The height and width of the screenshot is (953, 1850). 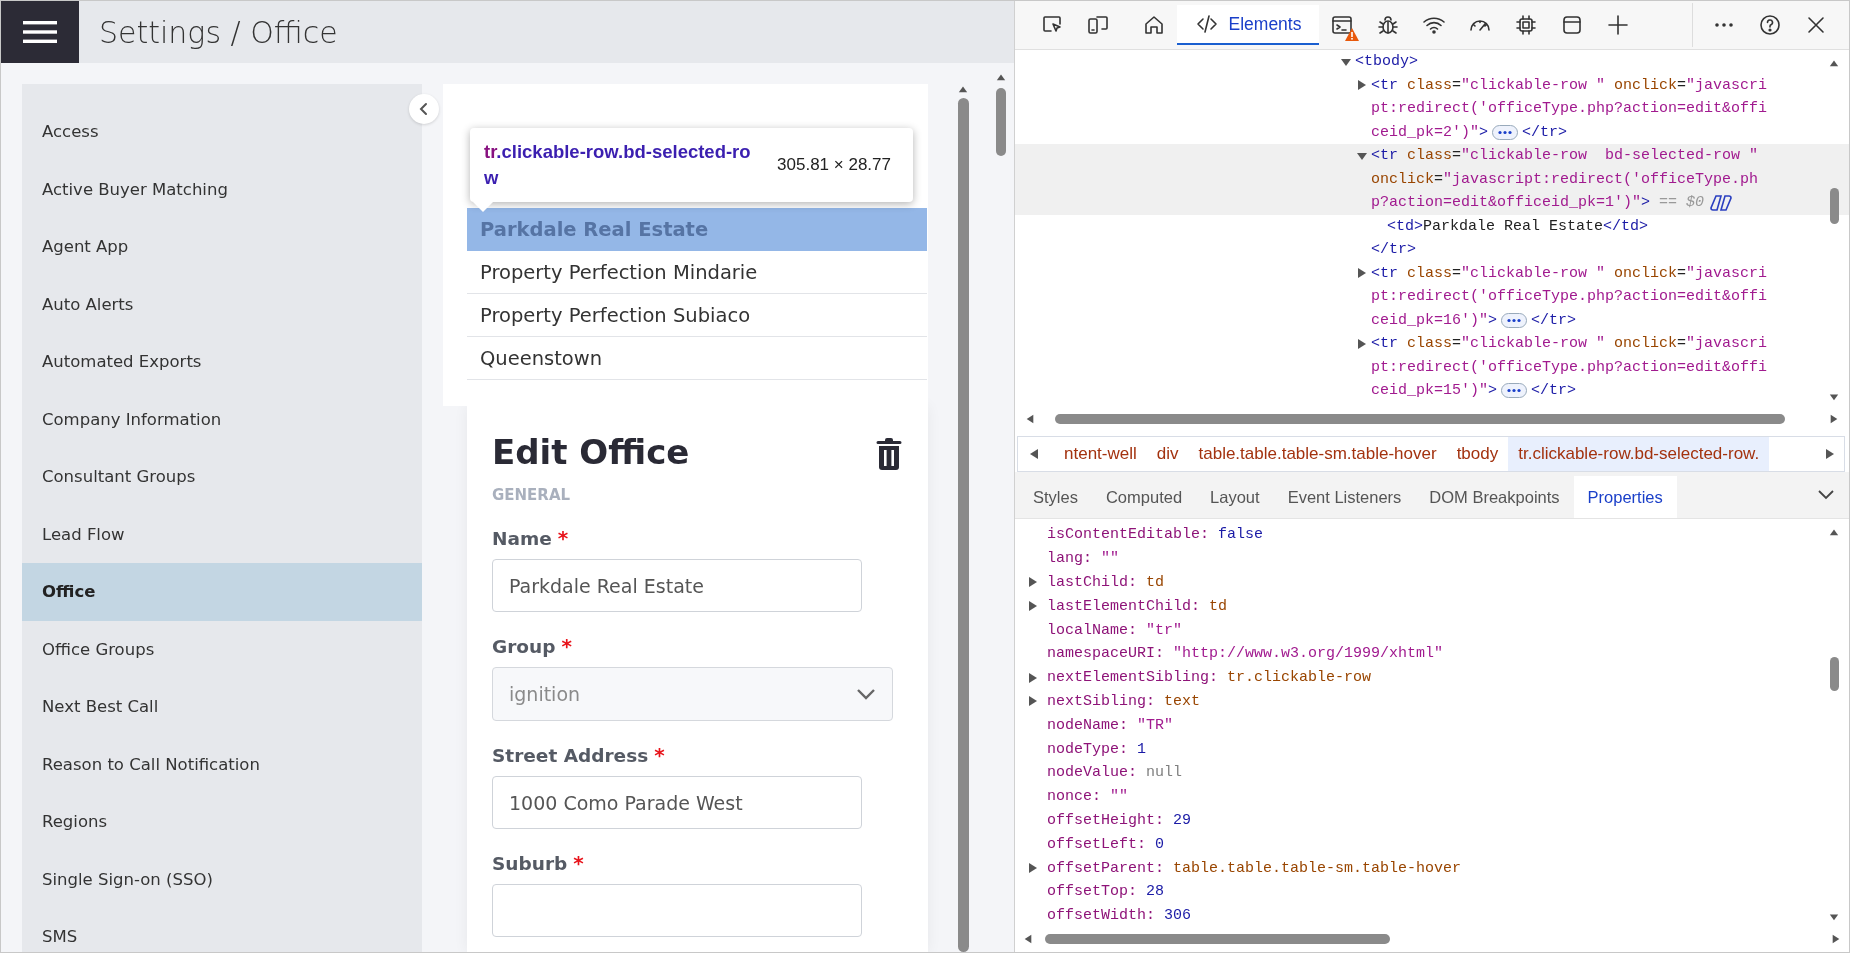 I want to click on text-field: 1000 Como Parade West, so click(x=677, y=802).